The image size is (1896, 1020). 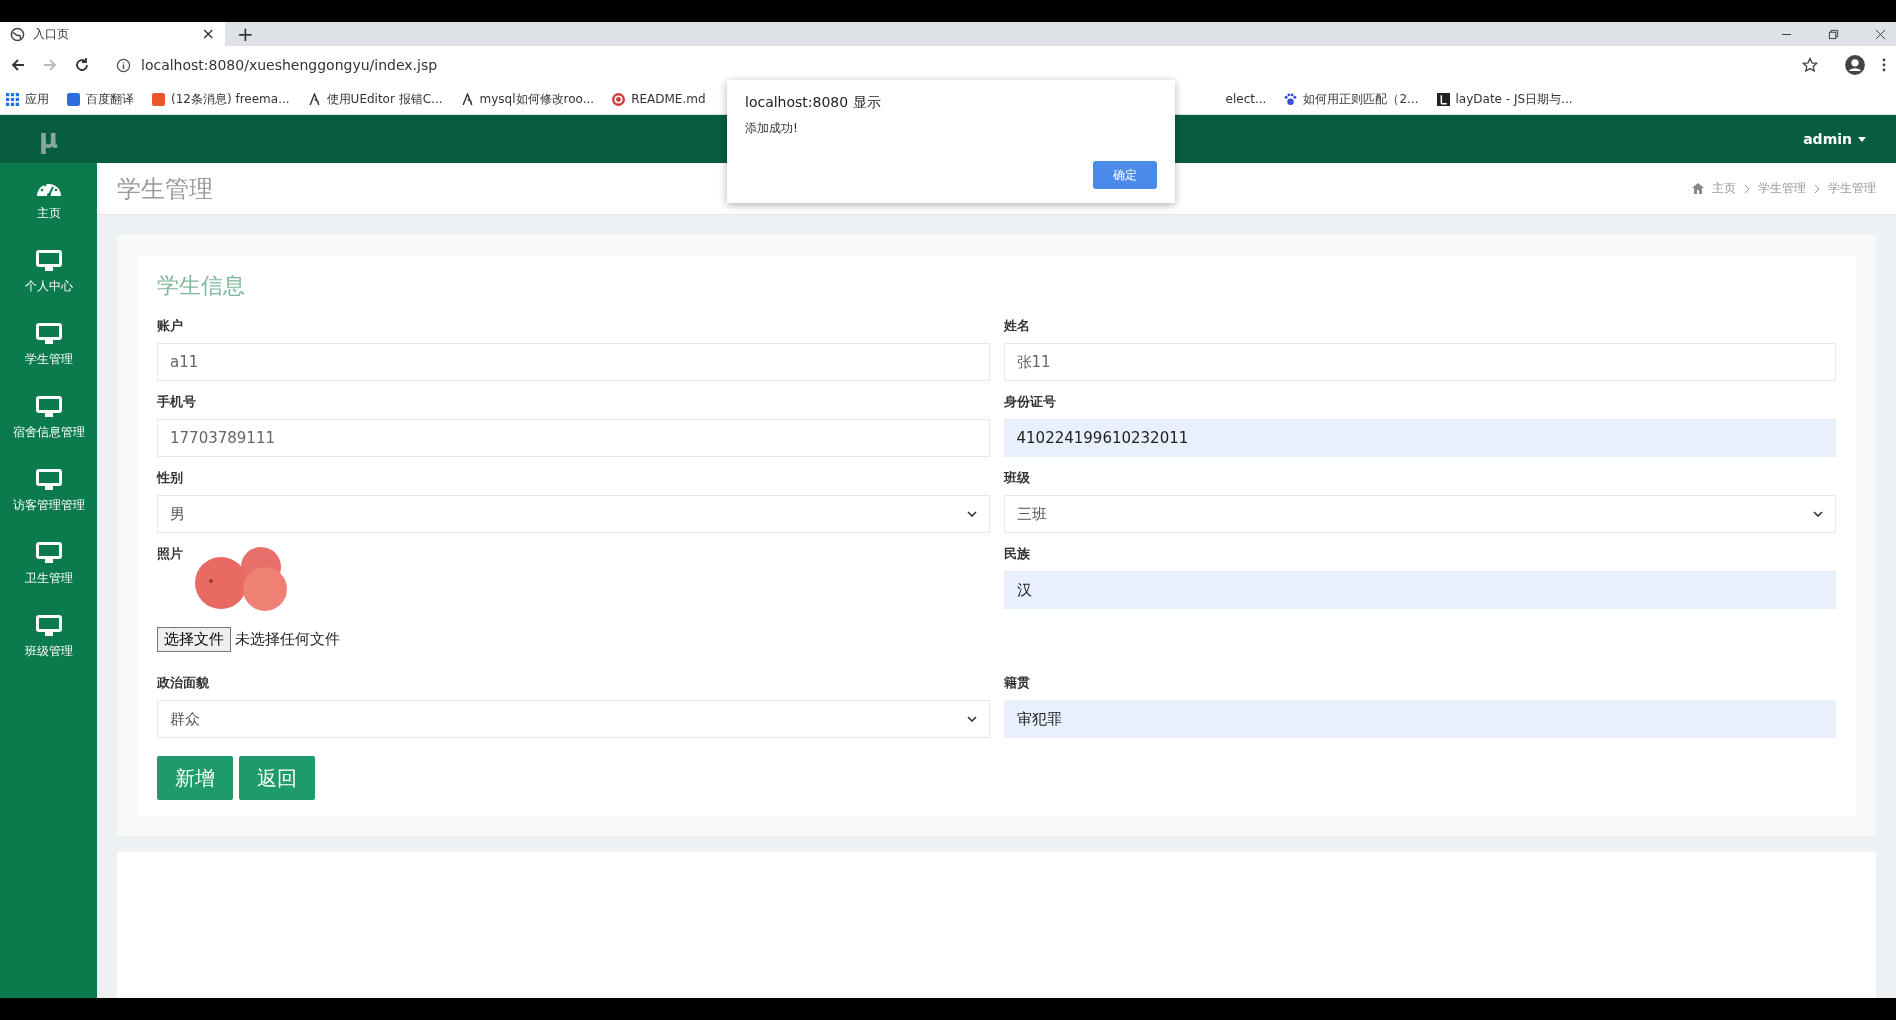 I want to click on field-label: 性别, so click(x=170, y=478).